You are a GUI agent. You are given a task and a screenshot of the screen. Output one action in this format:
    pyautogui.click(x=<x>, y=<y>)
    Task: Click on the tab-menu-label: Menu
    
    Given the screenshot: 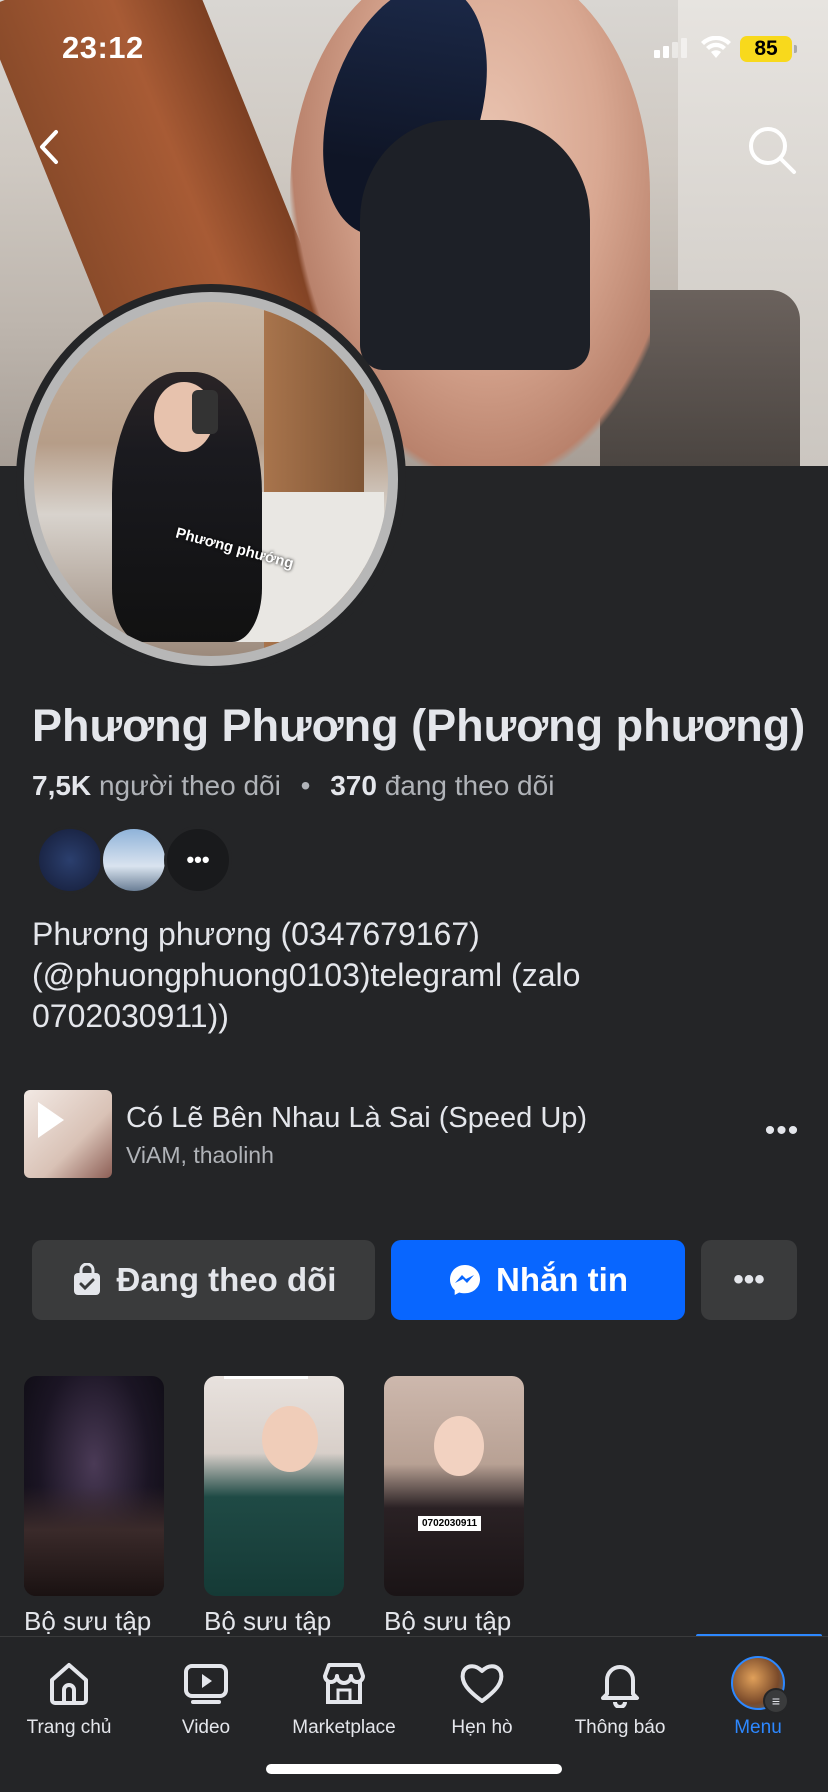 What is the action you would take?
    pyautogui.click(x=758, y=1727)
    